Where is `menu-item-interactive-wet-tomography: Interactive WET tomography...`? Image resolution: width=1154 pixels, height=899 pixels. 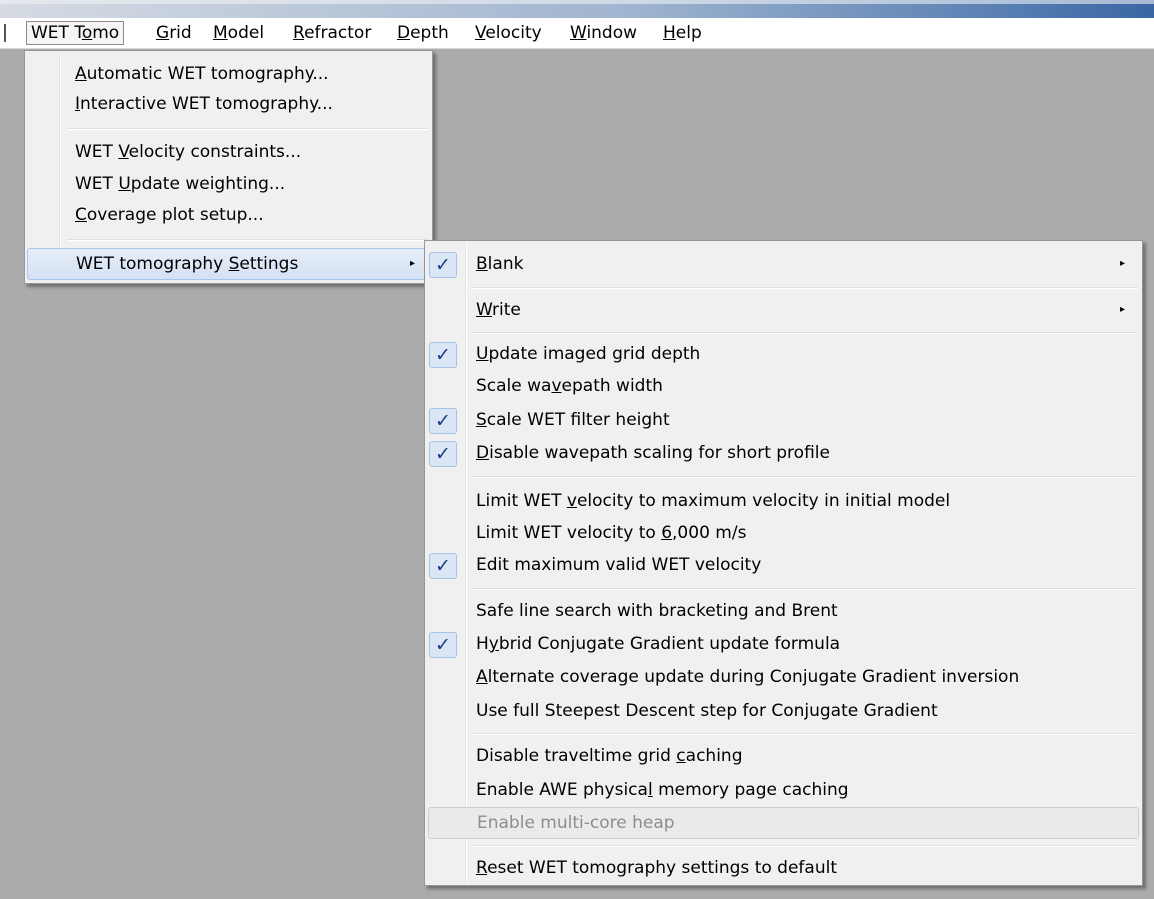
menu-item-interactive-wet-tomography: Interactive WET tomography... is located at coordinates (228, 104).